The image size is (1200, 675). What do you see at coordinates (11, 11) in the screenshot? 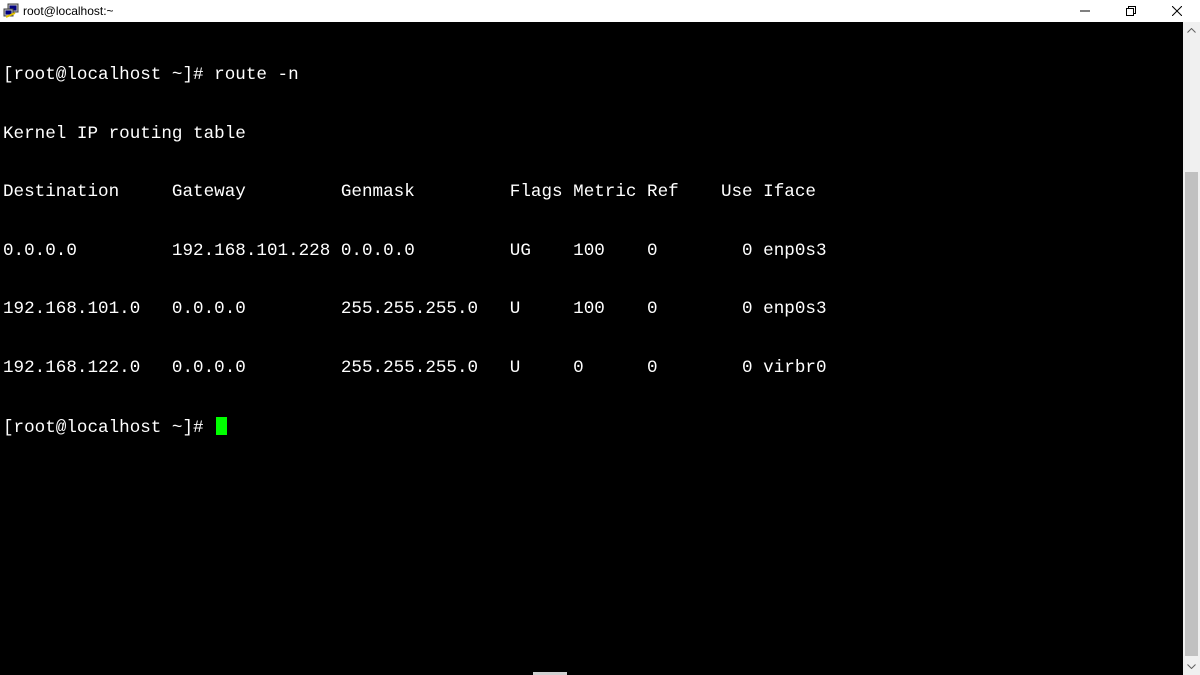
I see `putty-icon` at bounding box center [11, 11].